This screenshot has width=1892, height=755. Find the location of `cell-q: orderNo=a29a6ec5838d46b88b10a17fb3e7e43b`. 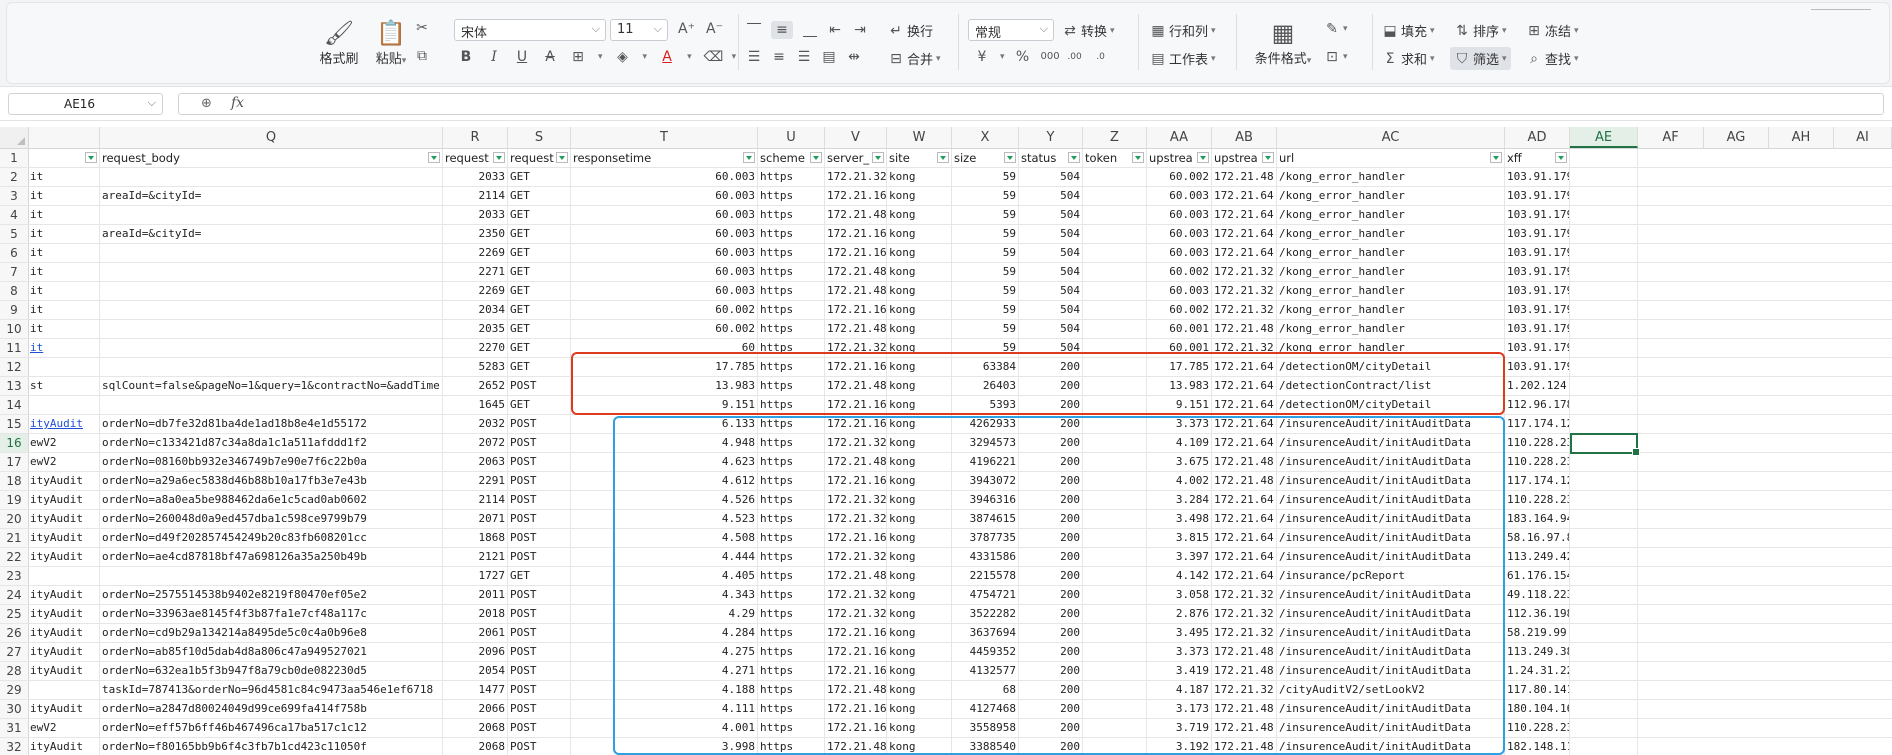

cell-q: orderNo=a29a6ec5838d46b88b10a17fb3e7e43b is located at coordinates (271, 481).